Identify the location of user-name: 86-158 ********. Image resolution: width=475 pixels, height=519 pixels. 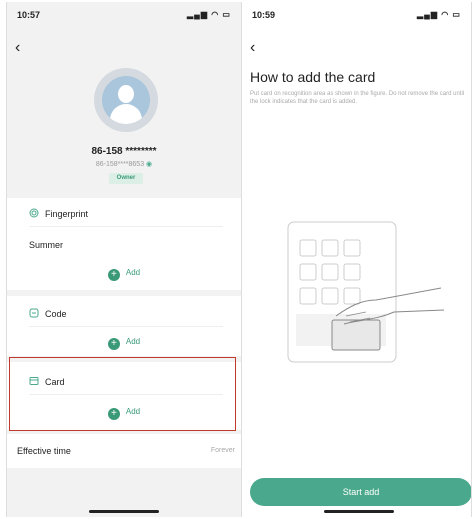
(124, 151).